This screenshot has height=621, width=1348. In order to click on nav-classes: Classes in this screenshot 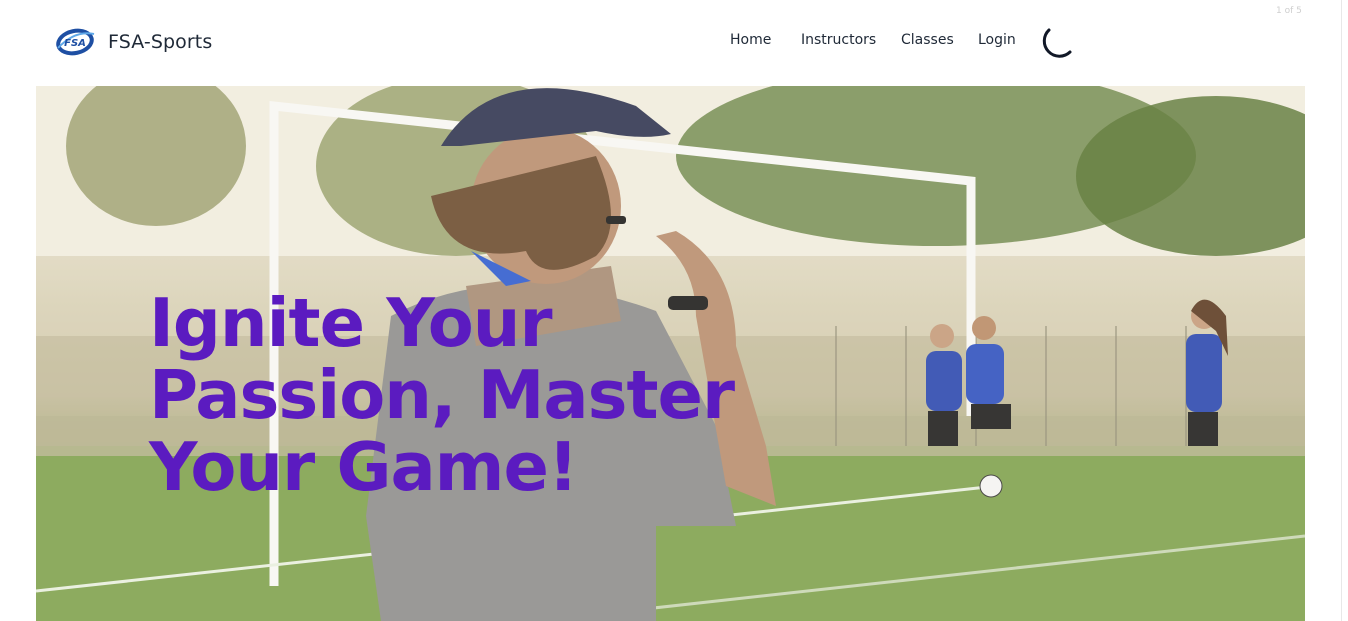, I will do `click(927, 40)`.